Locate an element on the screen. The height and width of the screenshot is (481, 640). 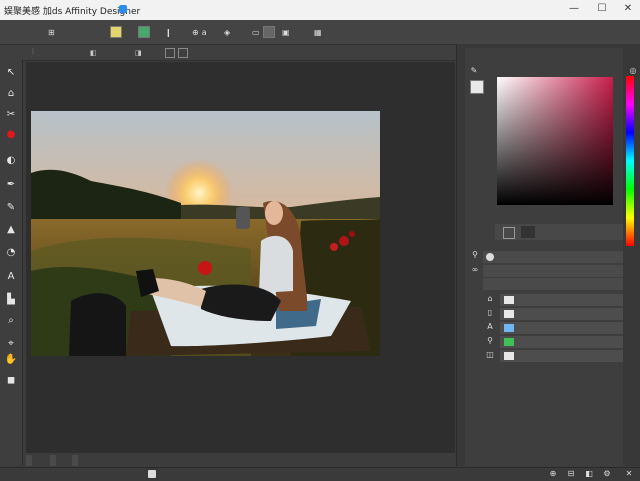
main-toolbar: ⊞ ❙ ⊕ a ◈ ▭ ▣ ▦ is located at coordinates (320, 32).